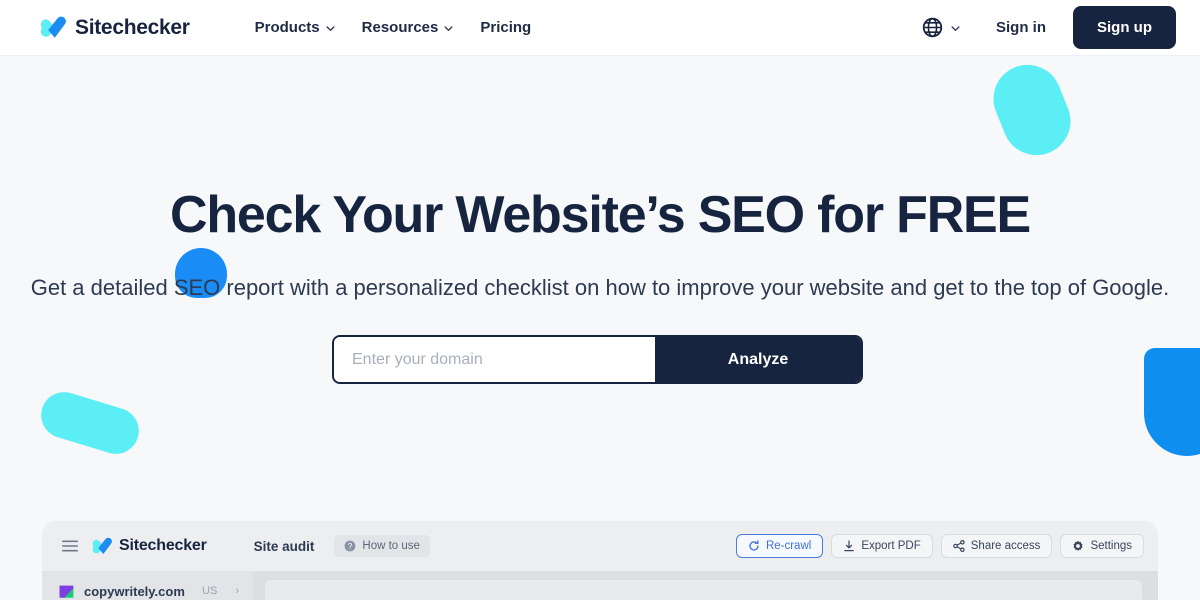  What do you see at coordinates (1172, 402) in the screenshot?
I see `decorative-blue-blob-right` at bounding box center [1172, 402].